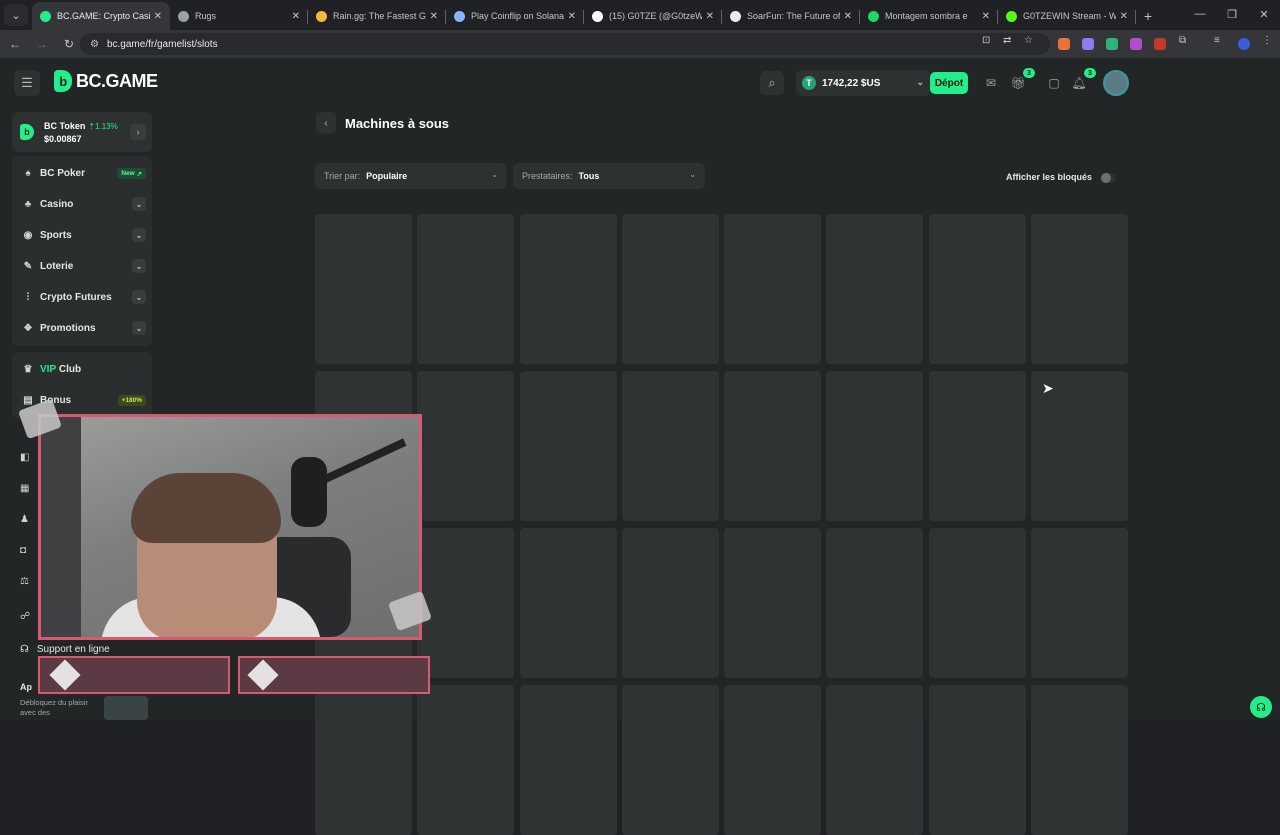 This screenshot has width=1280, height=835. What do you see at coordinates (1021, 81) in the screenshot?
I see `gift-icon: 🎁︎ 3` at bounding box center [1021, 81].